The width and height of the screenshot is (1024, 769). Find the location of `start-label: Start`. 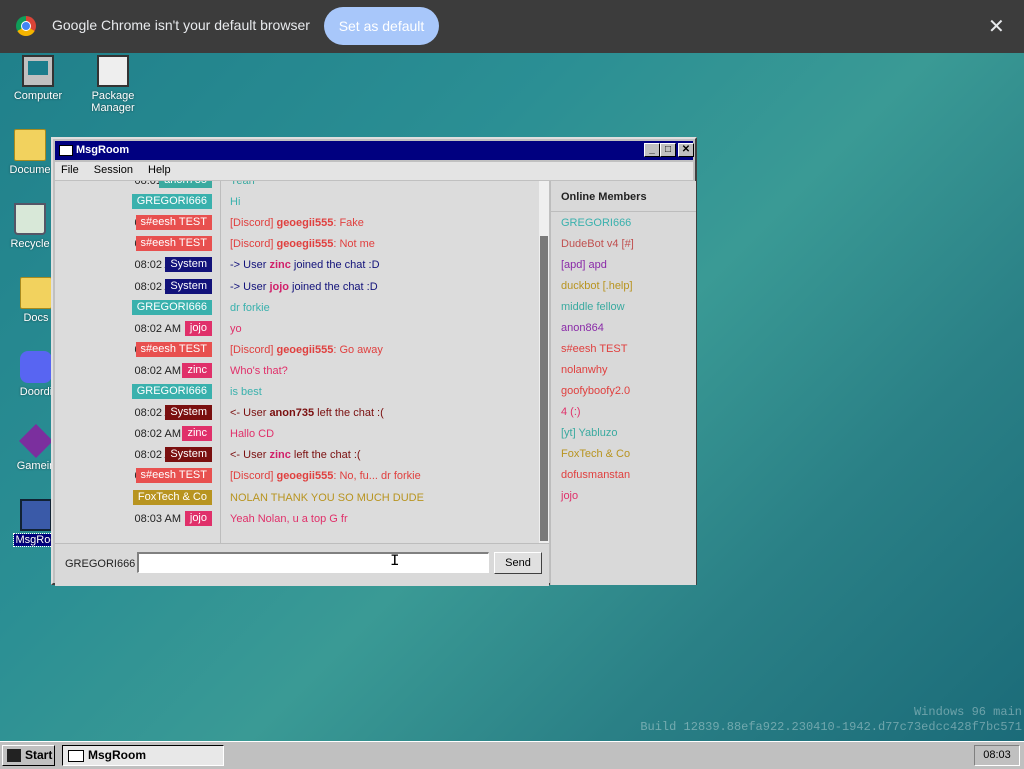

start-label: Start is located at coordinates (39, 755).